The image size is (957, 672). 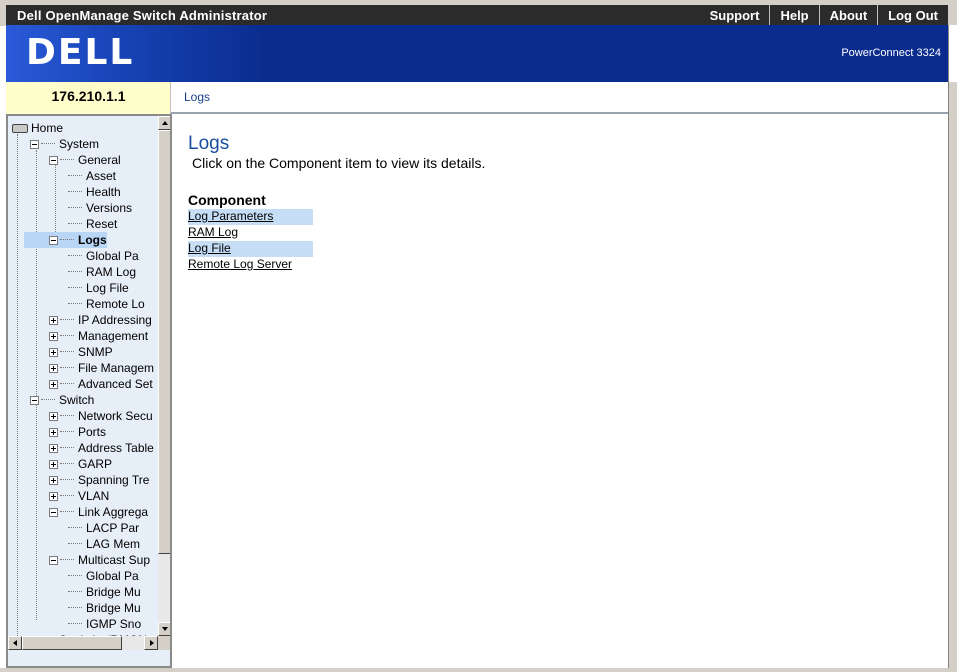 I want to click on tree-item-garp: GARP, so click(x=80, y=464).